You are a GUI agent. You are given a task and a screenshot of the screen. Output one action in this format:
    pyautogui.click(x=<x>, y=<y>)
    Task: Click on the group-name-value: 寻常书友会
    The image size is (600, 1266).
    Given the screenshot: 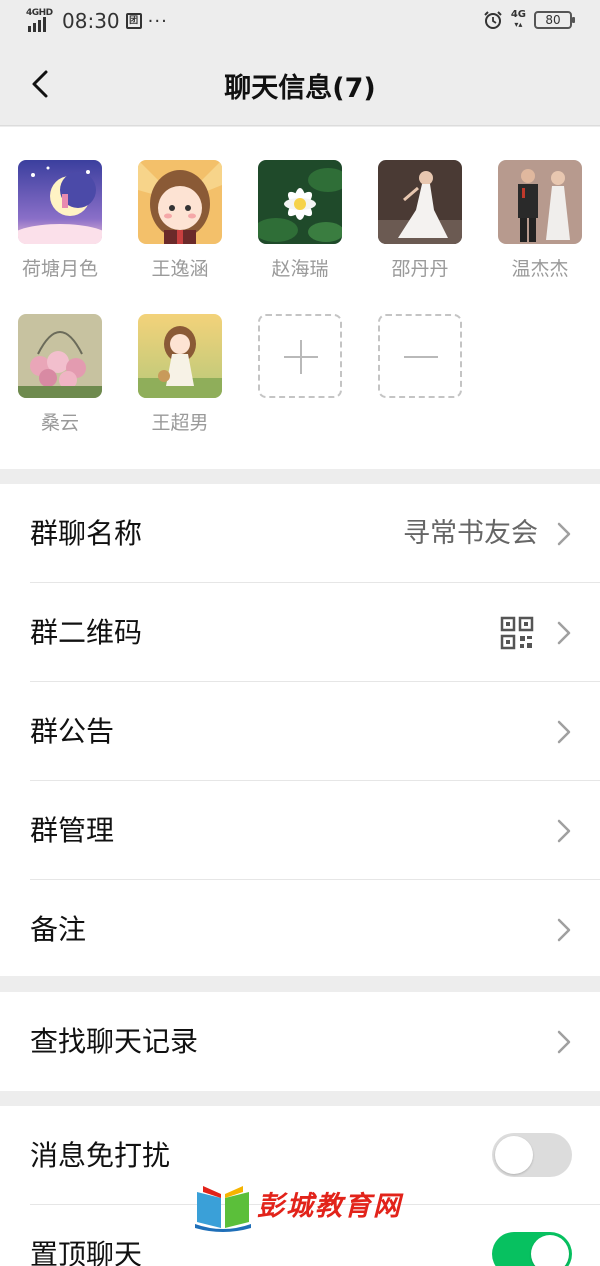 What is the action you would take?
    pyautogui.click(x=470, y=533)
    